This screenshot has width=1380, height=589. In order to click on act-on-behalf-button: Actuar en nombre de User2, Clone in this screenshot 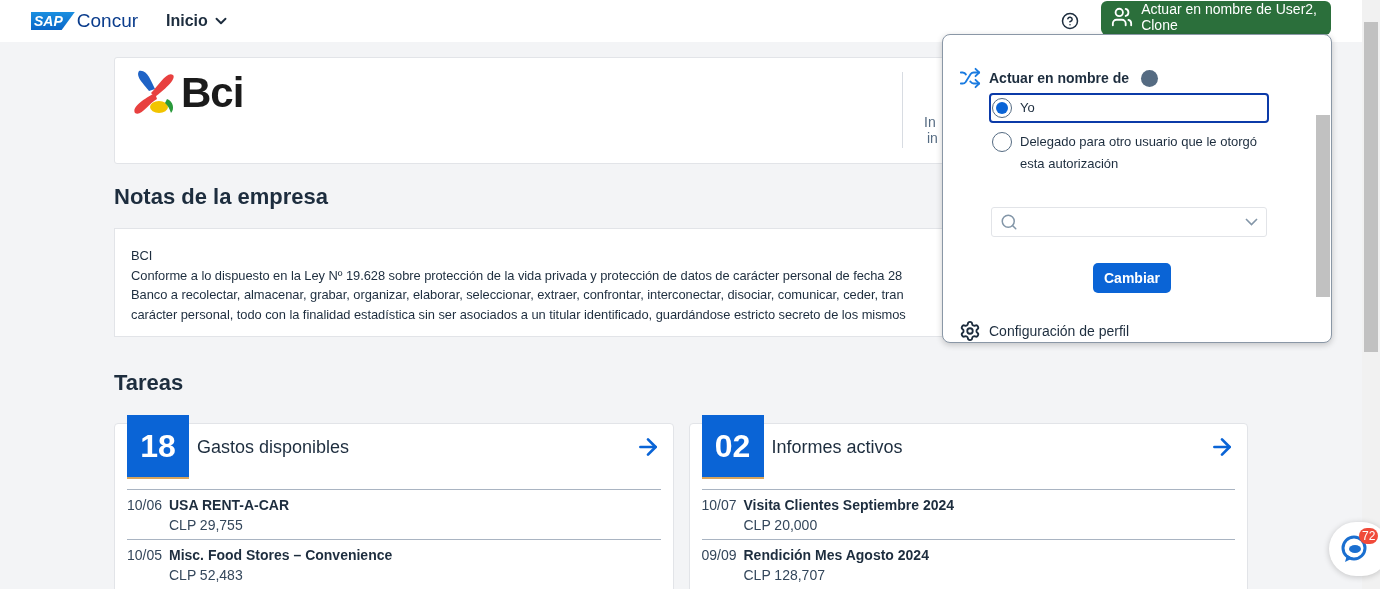, I will do `click(1216, 18)`.